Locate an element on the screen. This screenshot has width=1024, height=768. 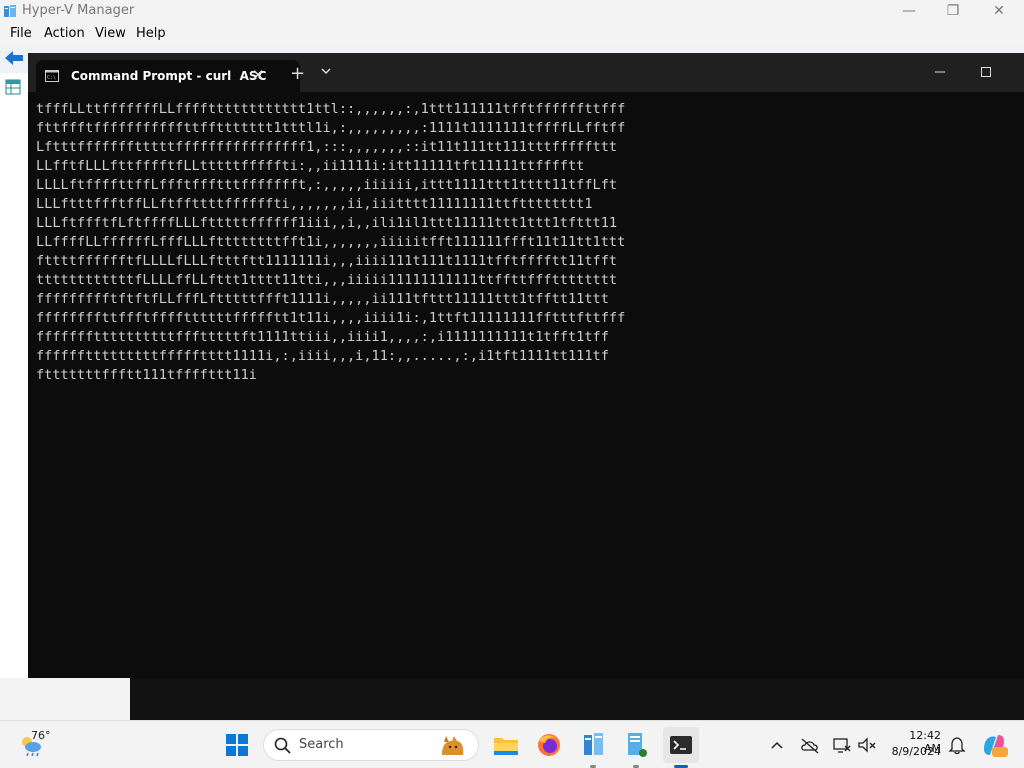
back-arrow-icon is located at coordinates (14, 58).